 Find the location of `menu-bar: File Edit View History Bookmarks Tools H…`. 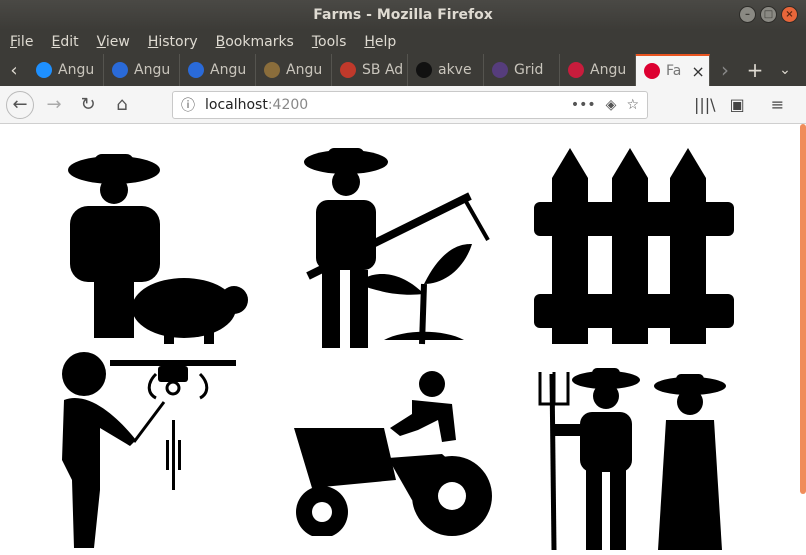

menu-bar: File Edit View History Bookmarks Tools H… is located at coordinates (403, 42).